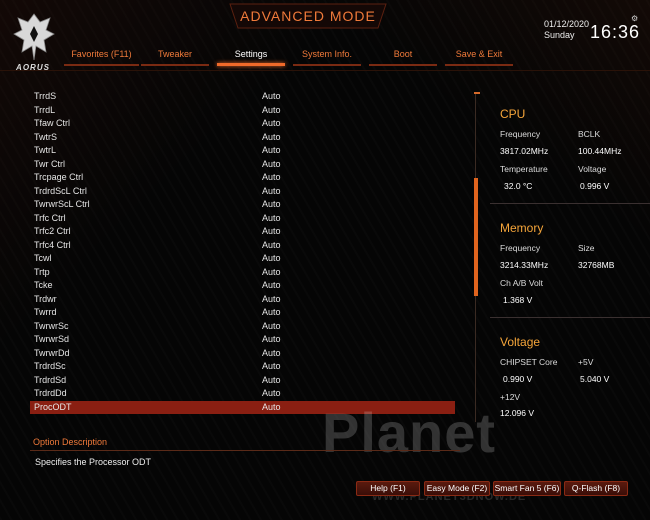 The width and height of the screenshot is (650, 520). What do you see at coordinates (524, 169) in the screenshot?
I see `cpu-temperature-label: Temperature` at bounding box center [524, 169].